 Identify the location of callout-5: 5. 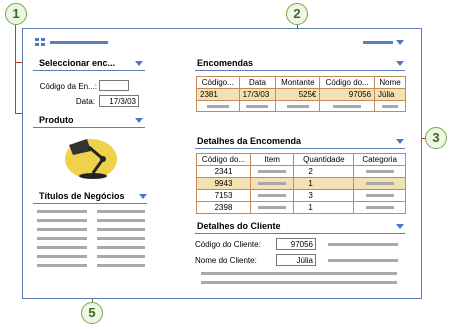
(92, 313).